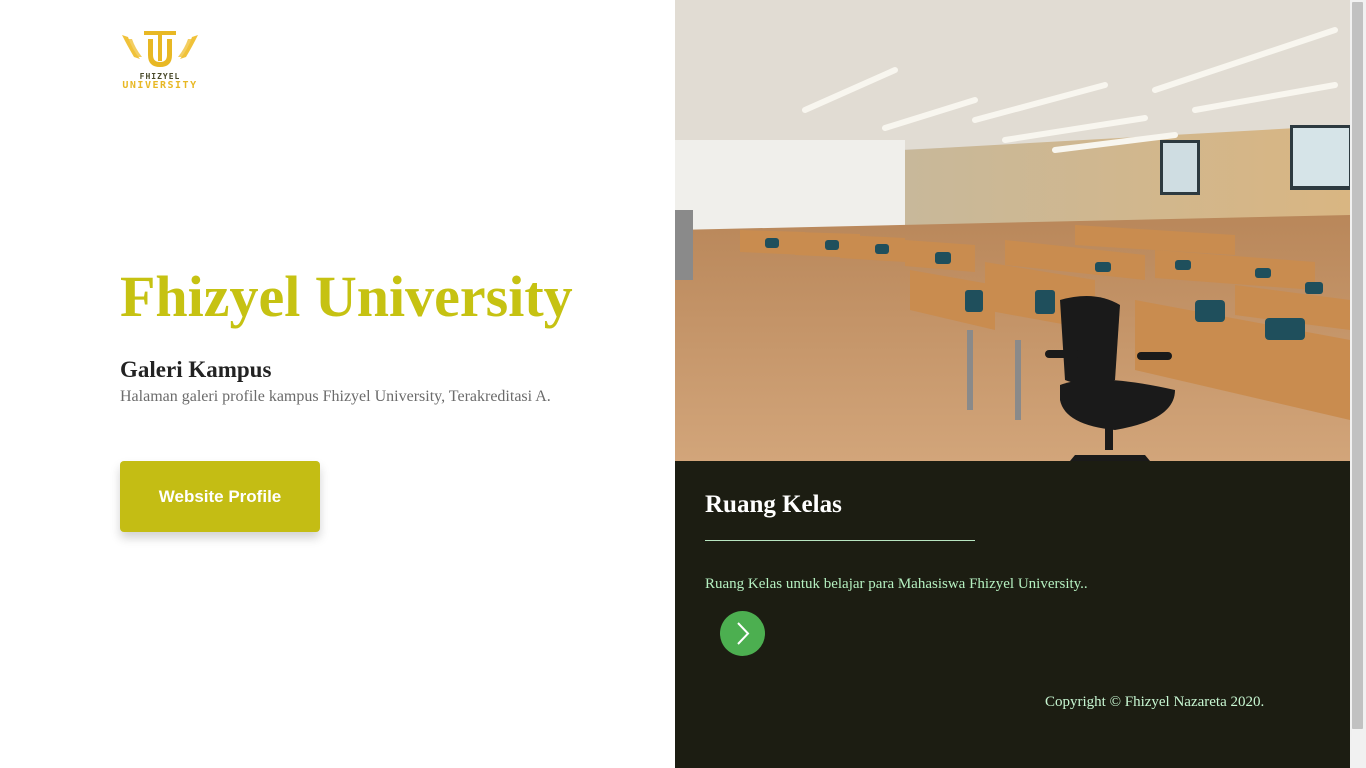 This screenshot has width=1366, height=768. I want to click on vertical-scrollbar, so click(1358, 384).